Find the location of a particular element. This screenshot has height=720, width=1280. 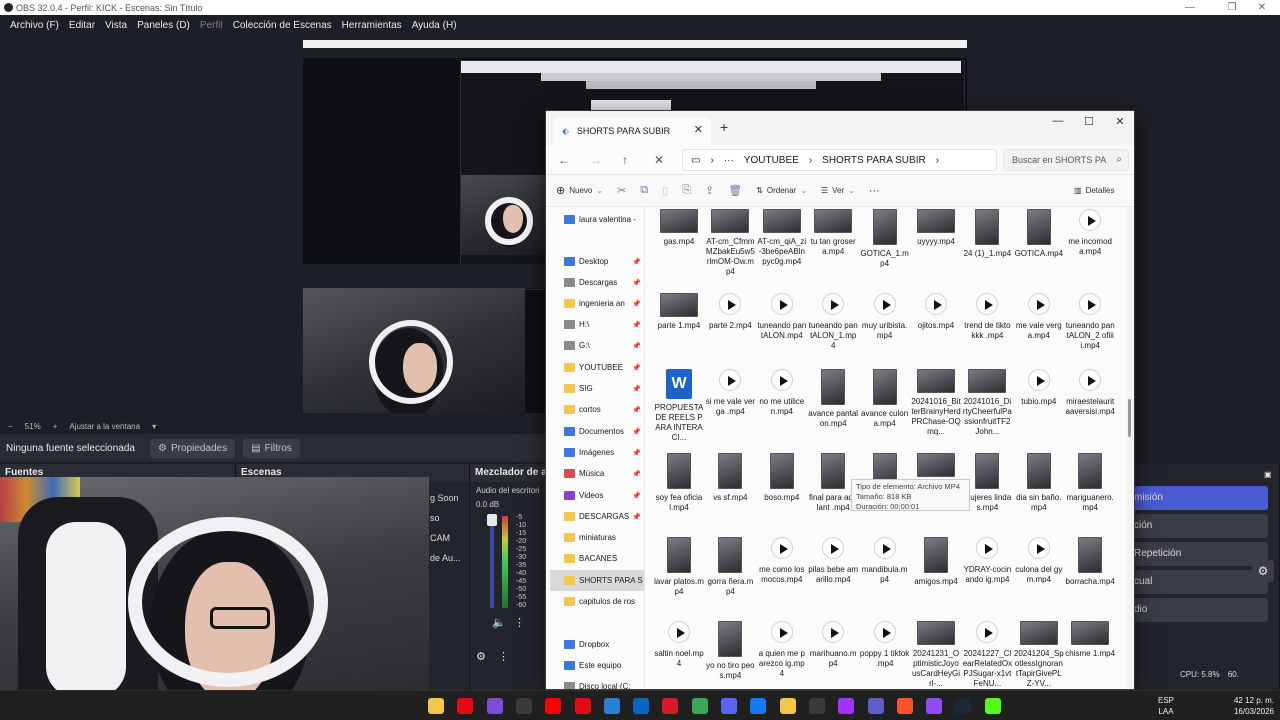

address-path: ▭ › ··· YOUTUBEE › SHORTS PARA SUBIR › is located at coordinates (839, 160).